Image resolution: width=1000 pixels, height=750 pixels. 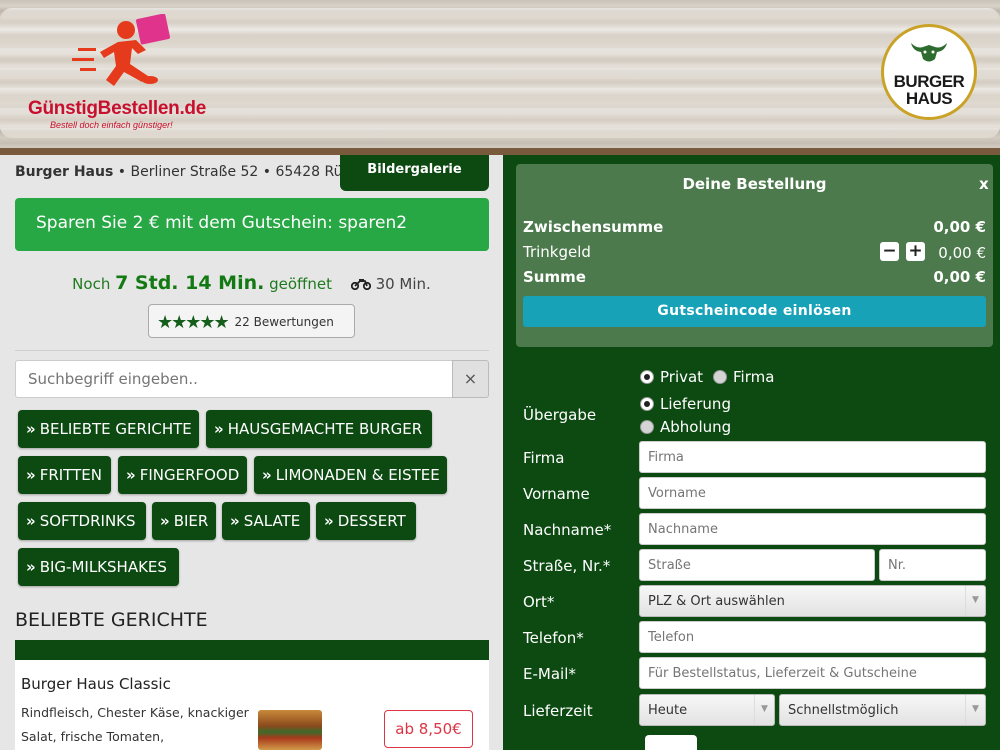 What do you see at coordinates (544, 458) in the screenshot?
I see `company-label: Firma` at bounding box center [544, 458].